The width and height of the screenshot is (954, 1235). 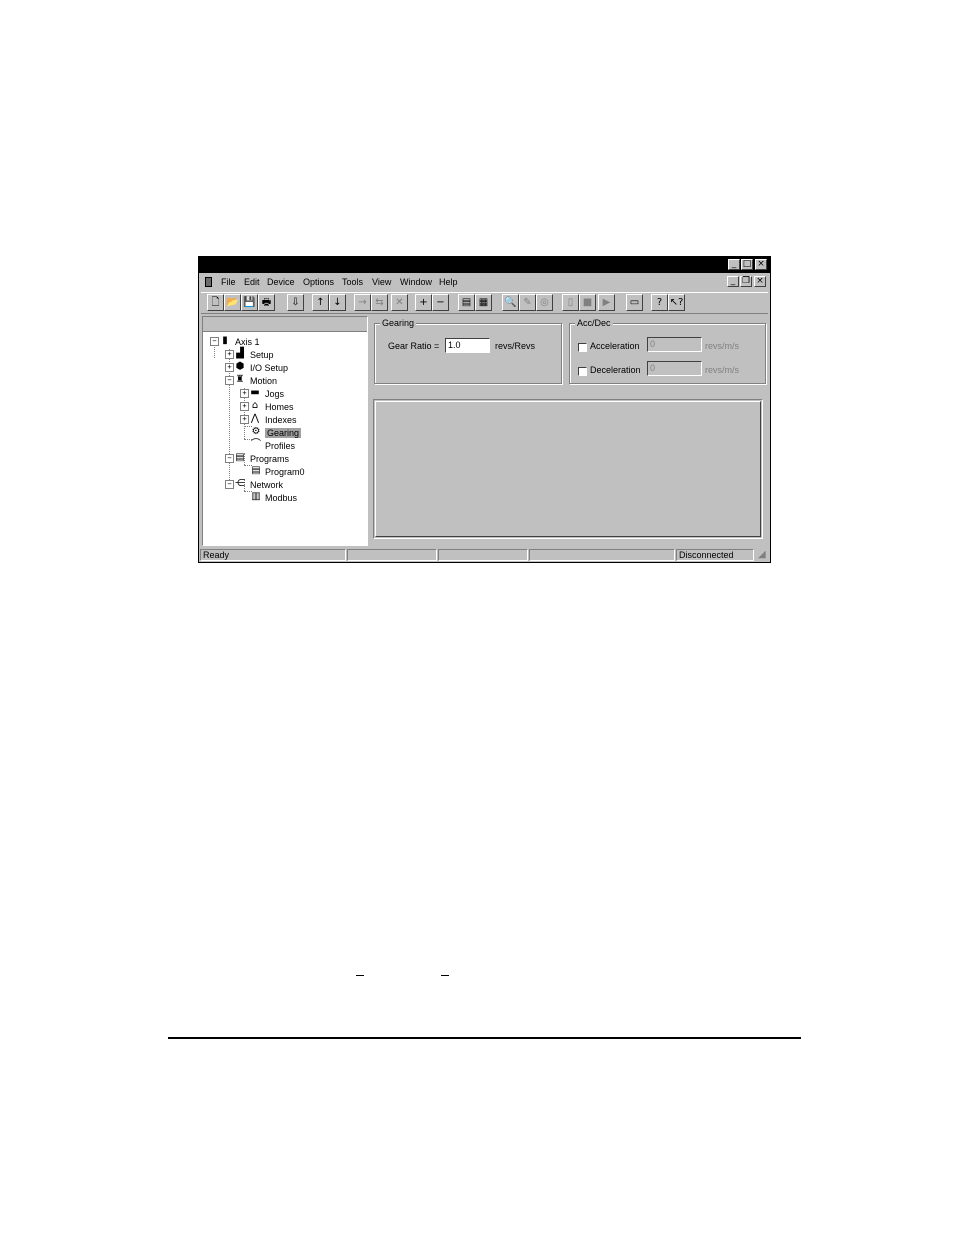 I want to click on acceleration-input: 0, so click(x=674, y=344).